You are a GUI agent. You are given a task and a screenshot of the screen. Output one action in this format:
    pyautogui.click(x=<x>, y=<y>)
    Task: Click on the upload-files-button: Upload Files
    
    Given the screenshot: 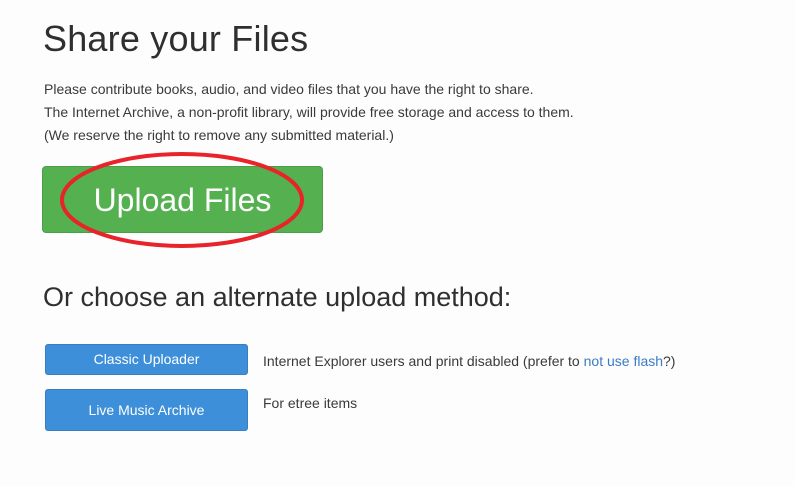 What is the action you would take?
    pyautogui.click(x=182, y=199)
    